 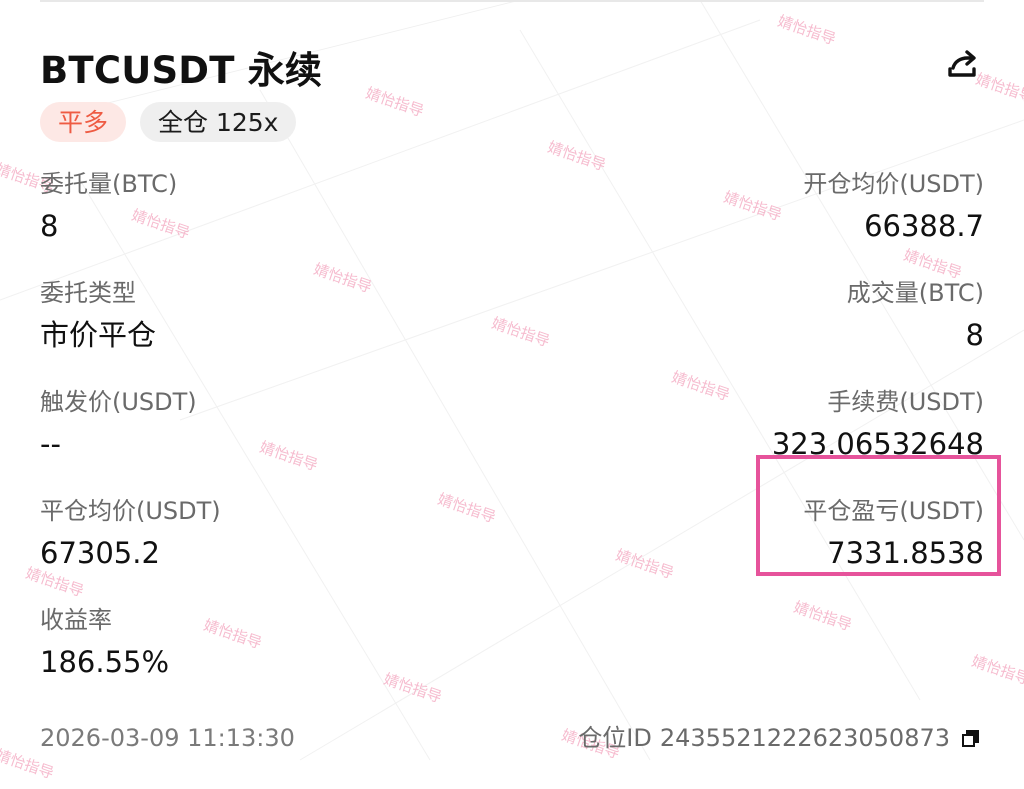 I want to click on roi-field: 收益率 186.55%, so click(x=104, y=643).